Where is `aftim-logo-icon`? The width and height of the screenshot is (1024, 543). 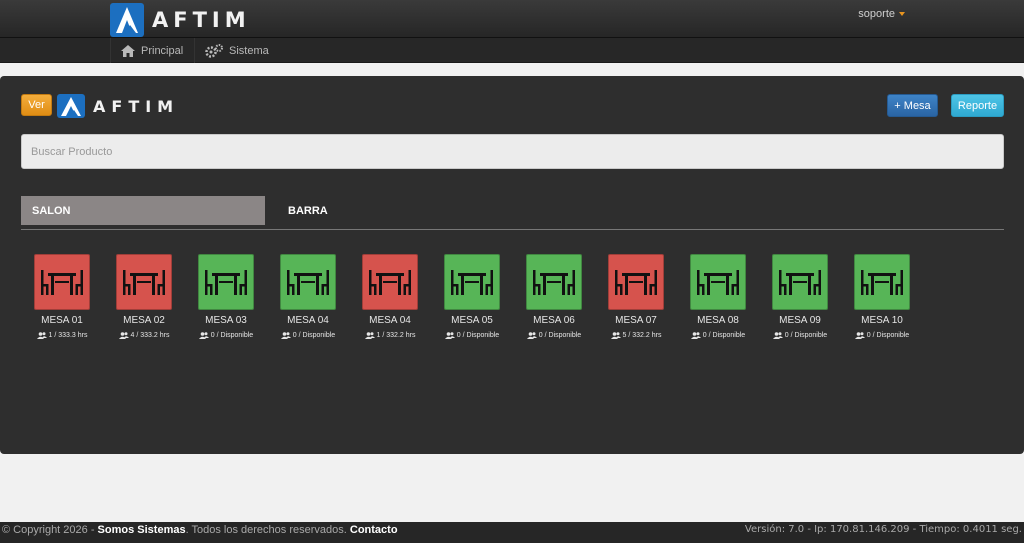 aftim-logo-icon is located at coordinates (127, 20).